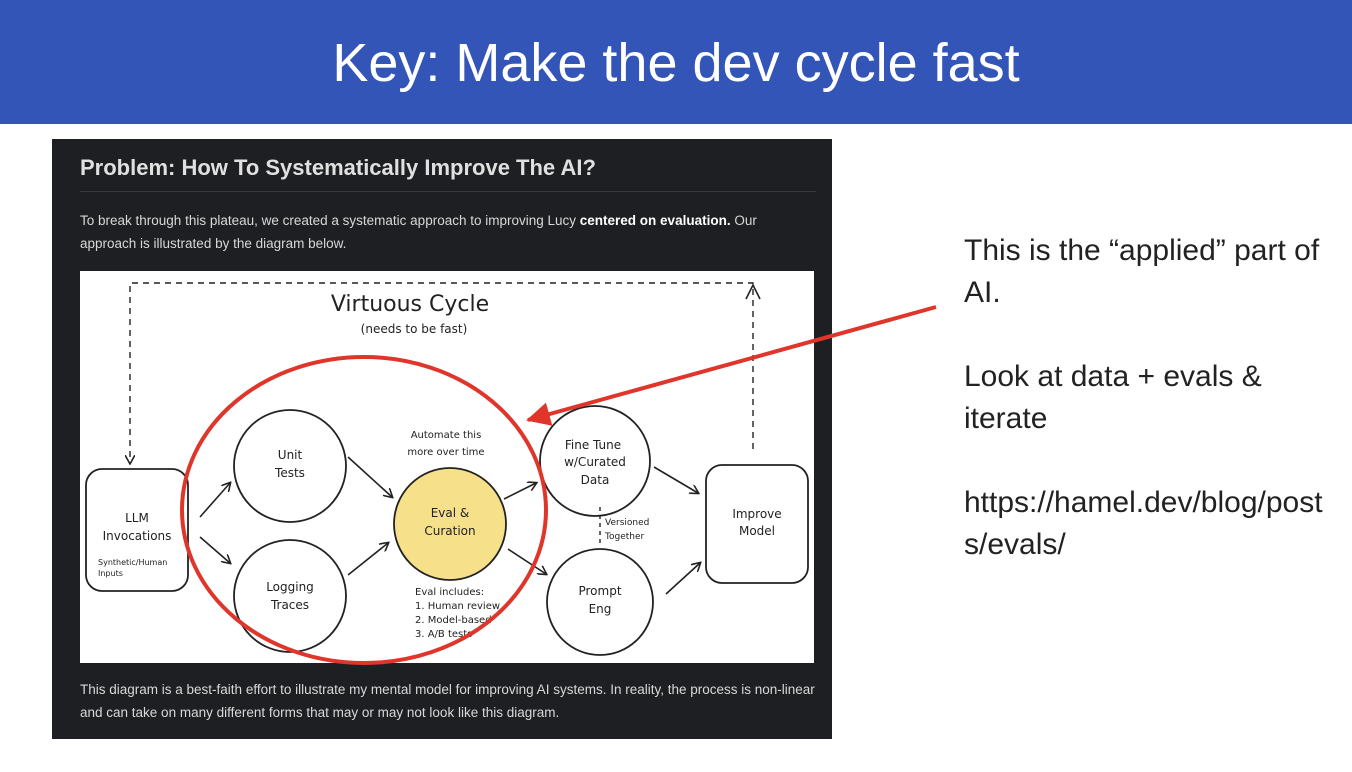 Image resolution: width=1352 pixels, height=772 pixels. I want to click on arrow-unit-to-eval, so click(369, 476).